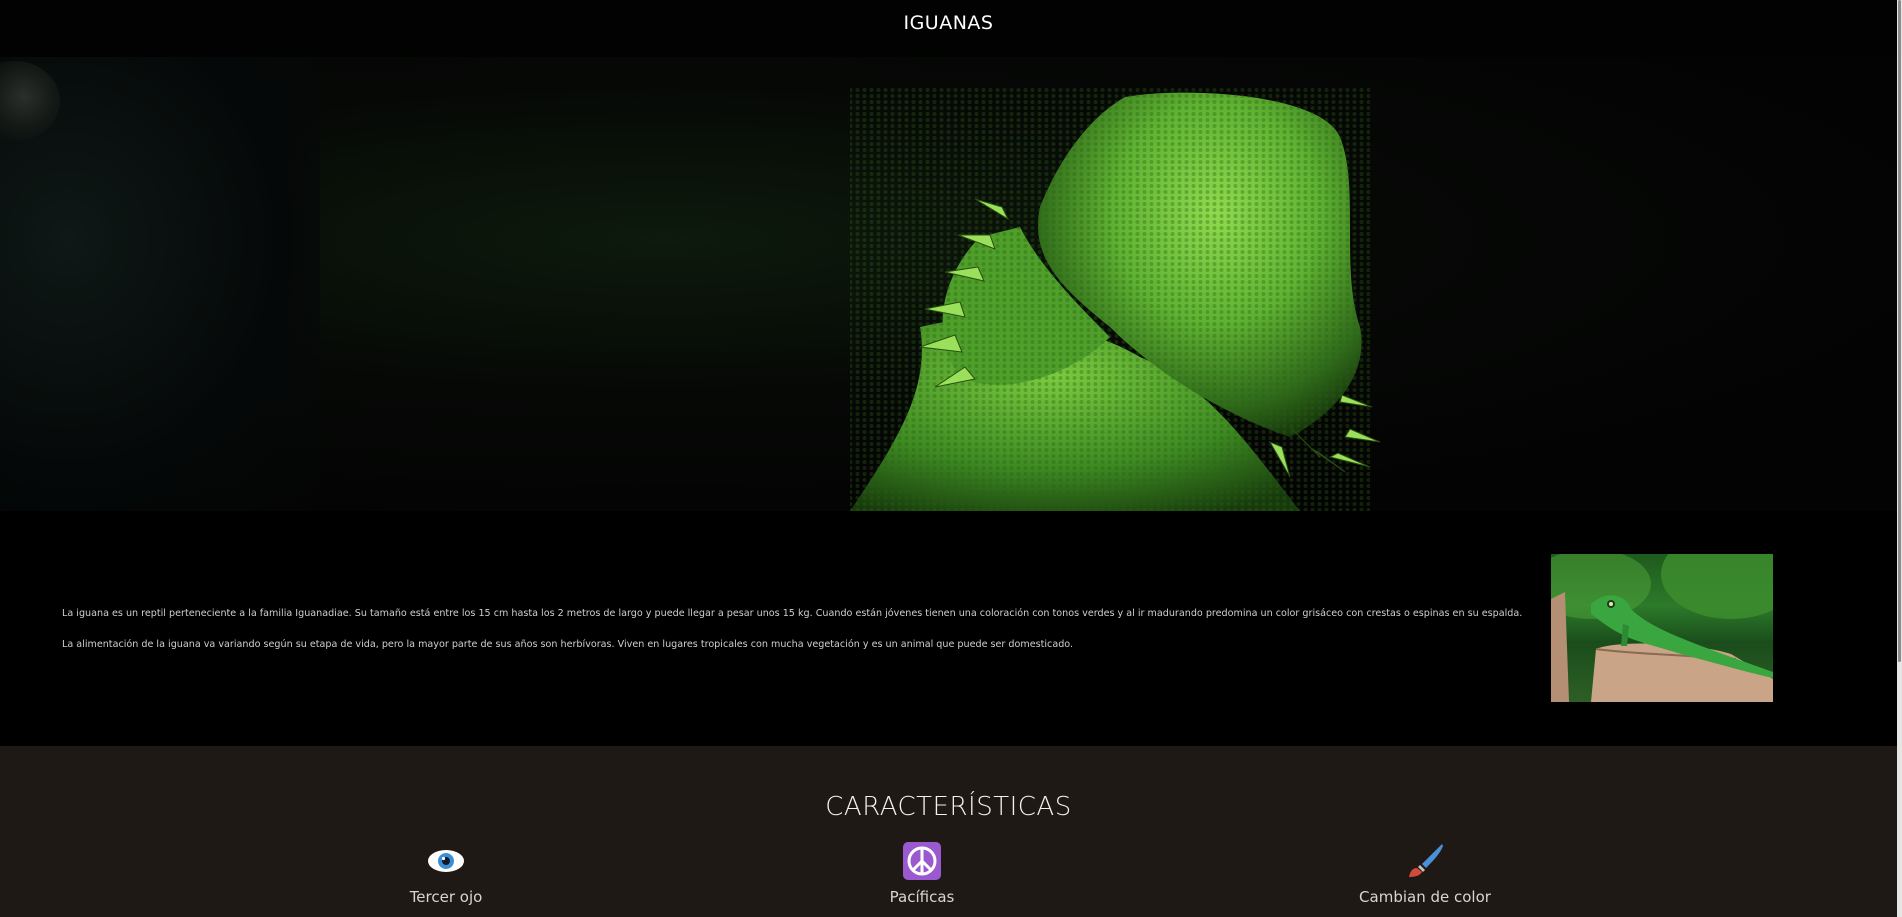  Describe the element at coordinates (922, 861) in the screenshot. I see `peace-icon` at that location.